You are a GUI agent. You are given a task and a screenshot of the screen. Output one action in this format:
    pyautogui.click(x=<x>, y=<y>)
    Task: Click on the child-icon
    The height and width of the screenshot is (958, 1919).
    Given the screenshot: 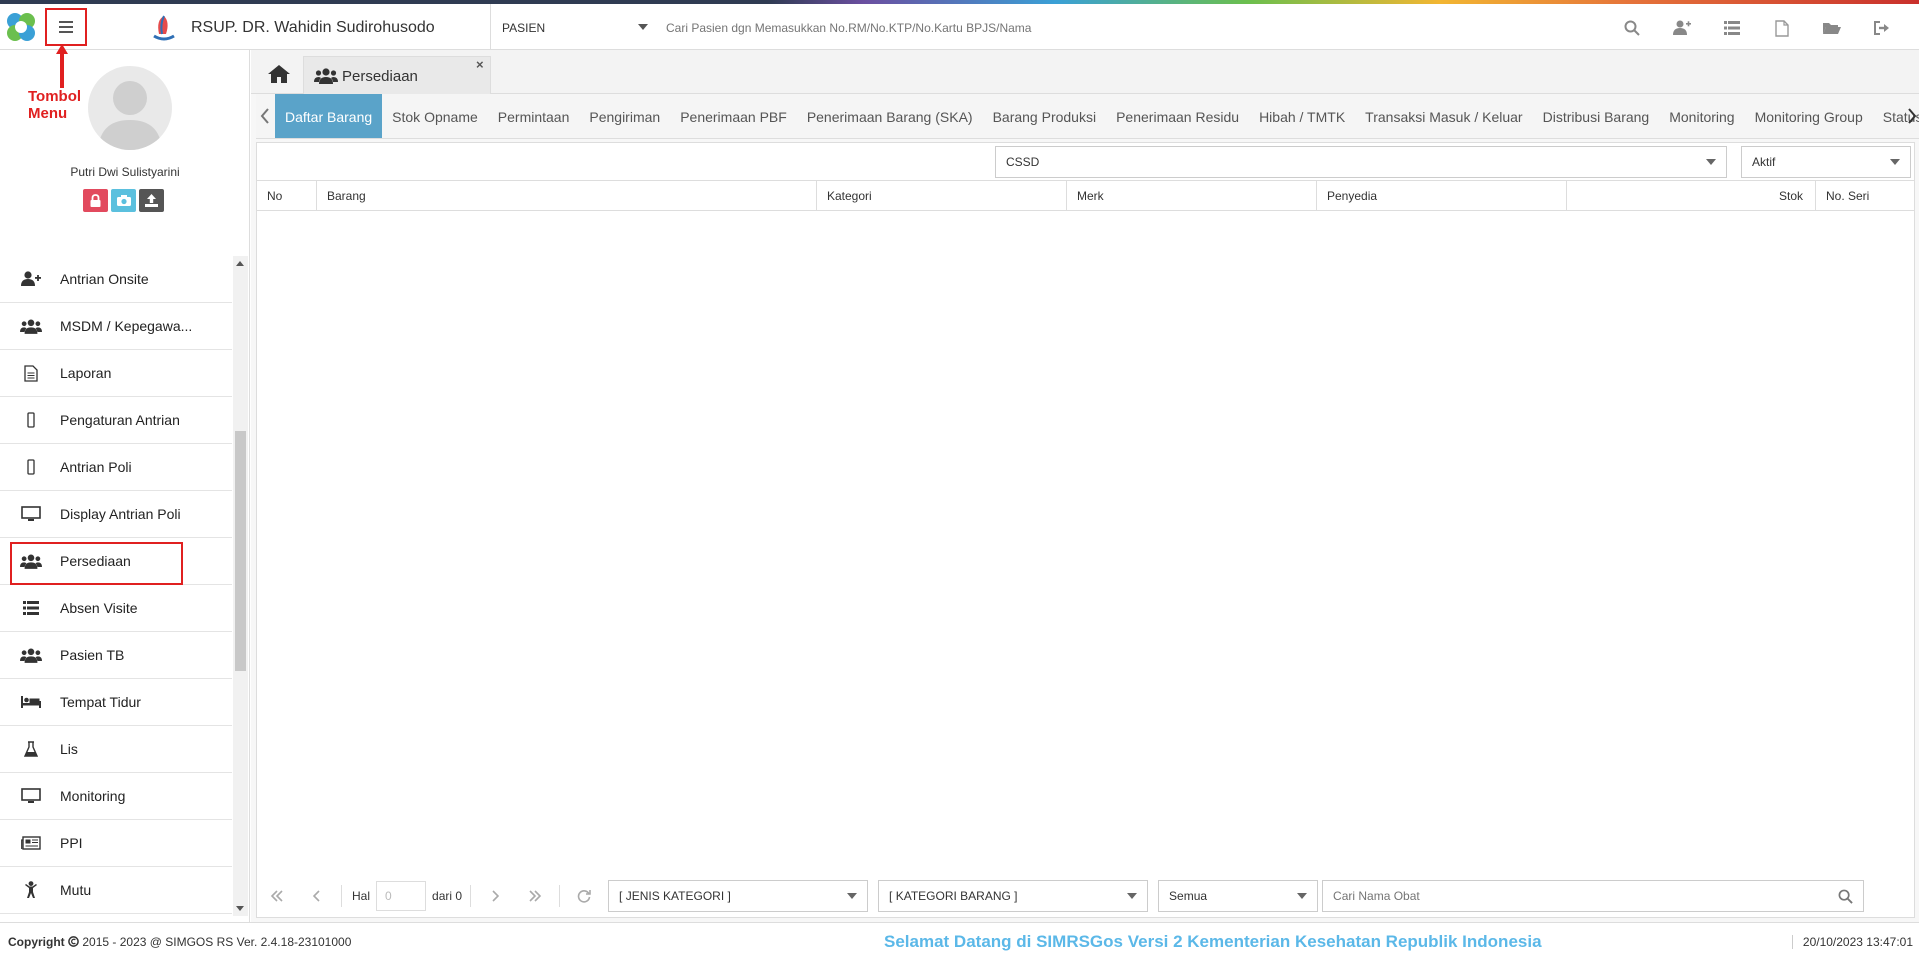 What is the action you would take?
    pyautogui.click(x=31, y=890)
    